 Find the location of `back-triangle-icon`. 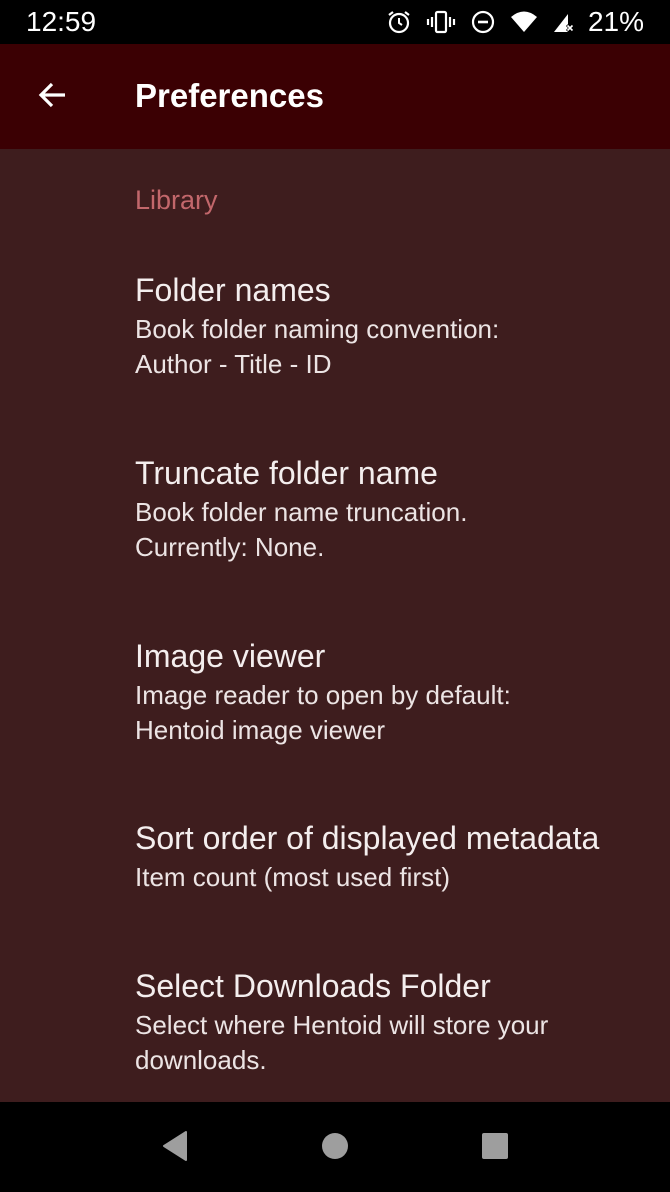

back-triangle-icon is located at coordinates (175, 1148).